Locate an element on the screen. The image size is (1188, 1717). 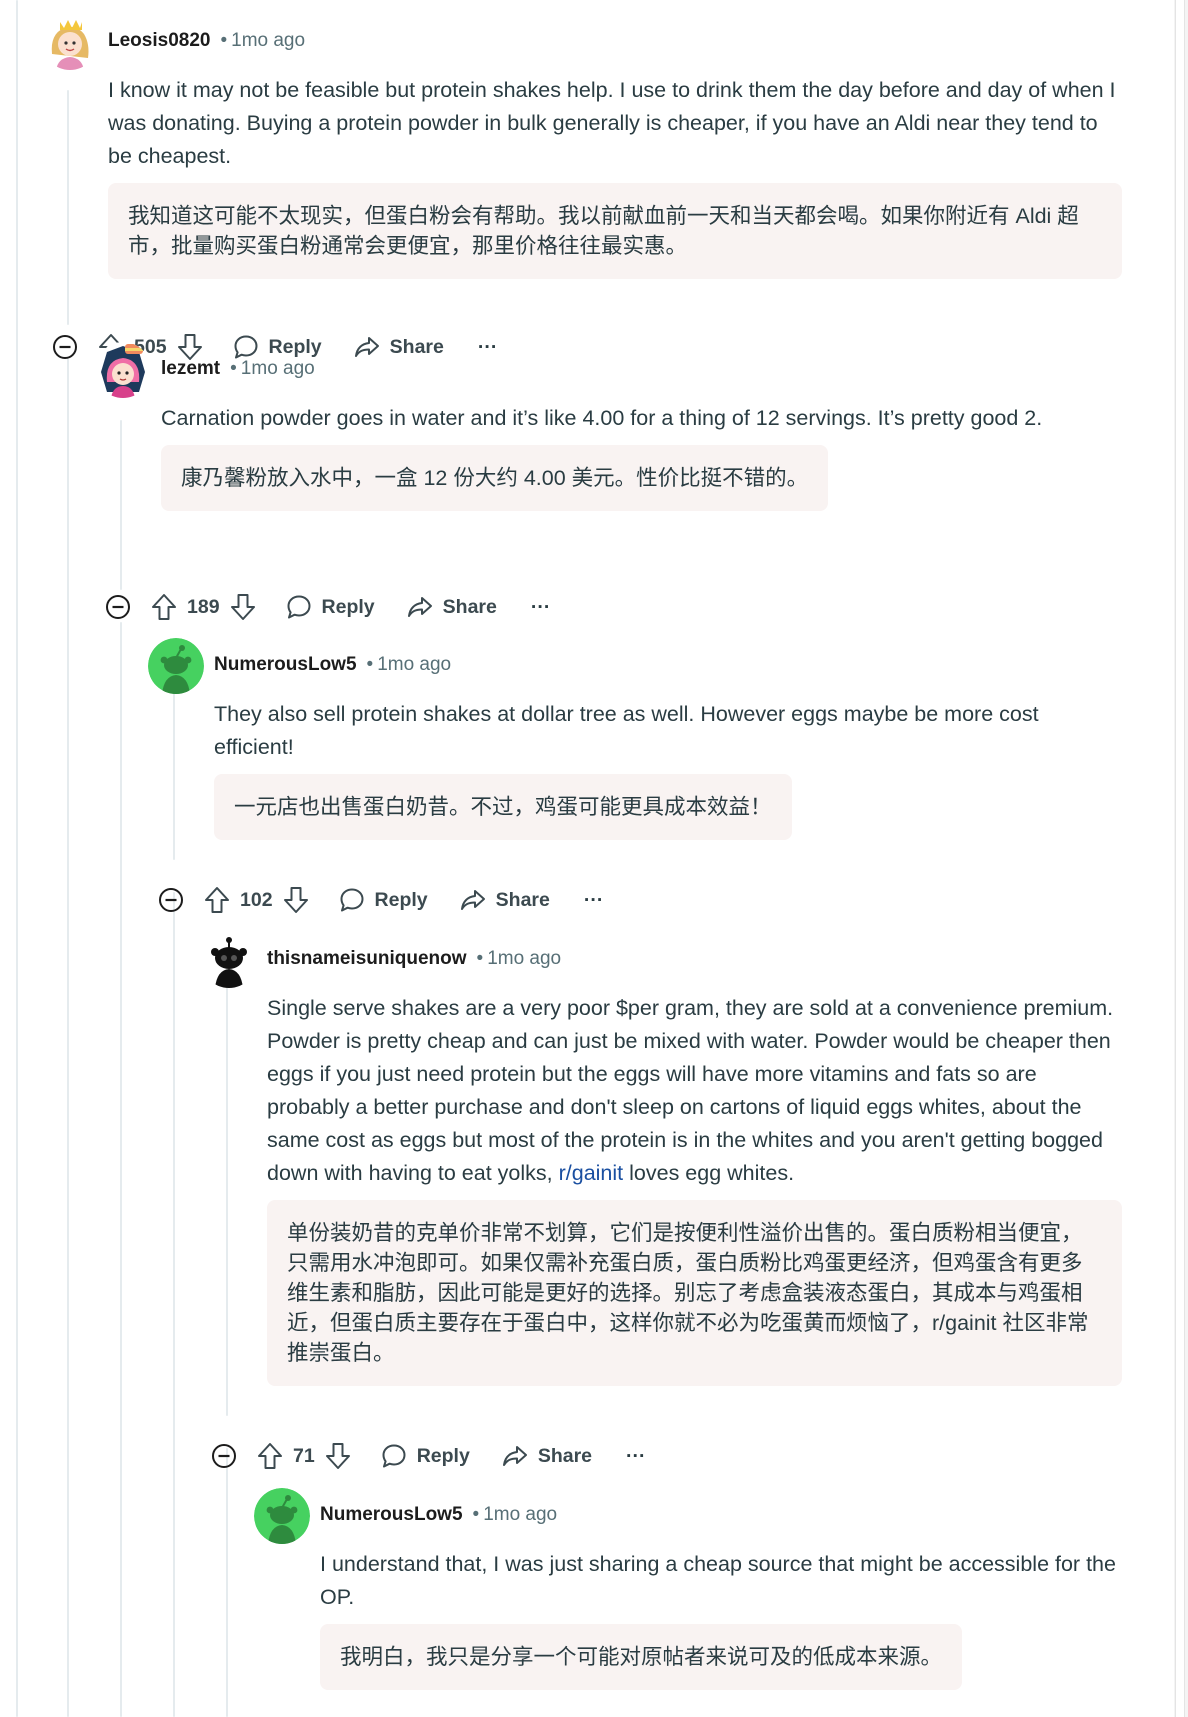
comment-meta: lezemt • 1mo ago is located at coordinates (238, 369).